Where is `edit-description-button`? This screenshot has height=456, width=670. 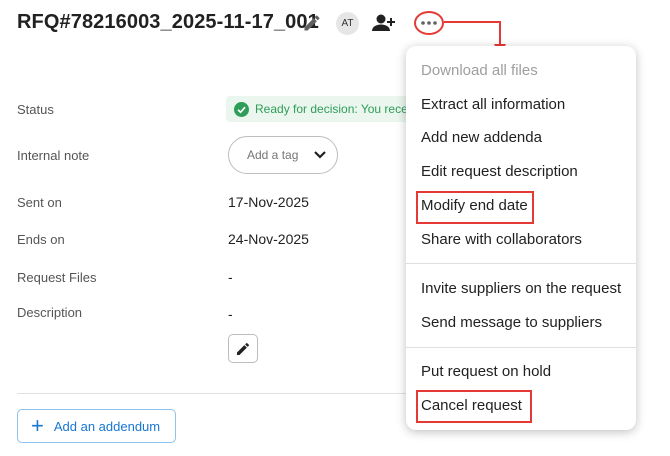 edit-description-button is located at coordinates (243, 348).